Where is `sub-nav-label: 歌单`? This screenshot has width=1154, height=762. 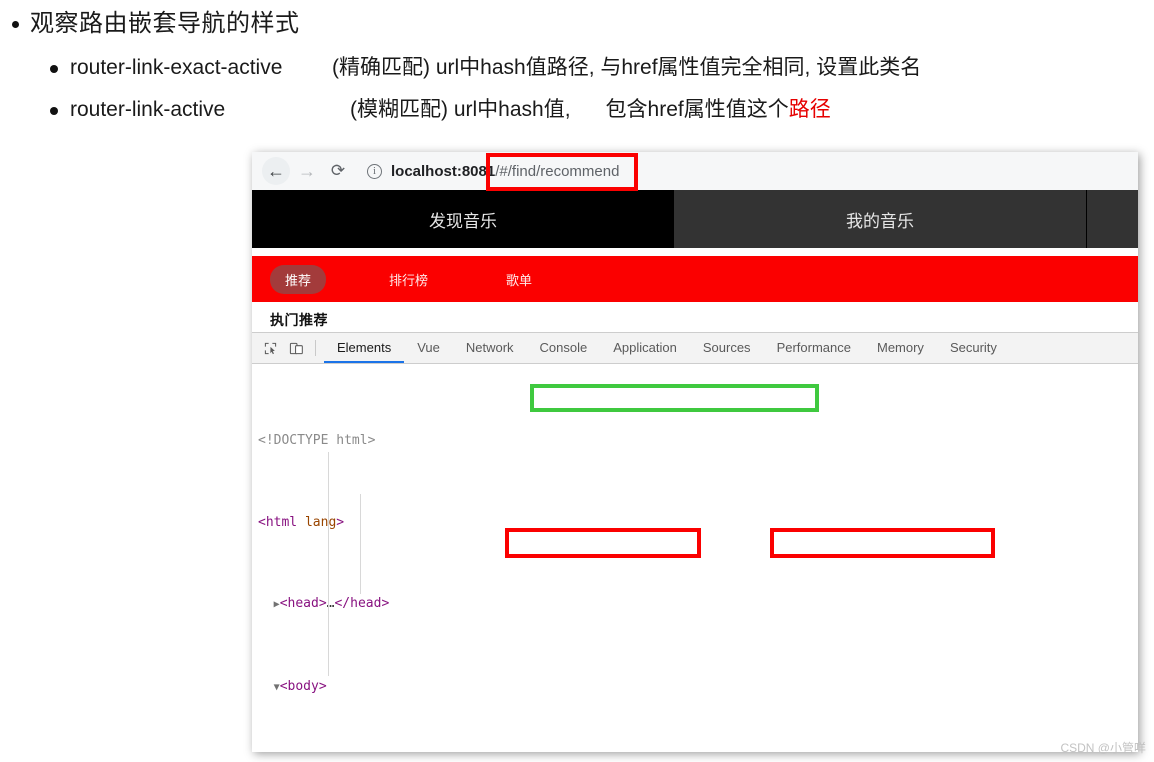 sub-nav-label: 歌单 is located at coordinates (519, 280).